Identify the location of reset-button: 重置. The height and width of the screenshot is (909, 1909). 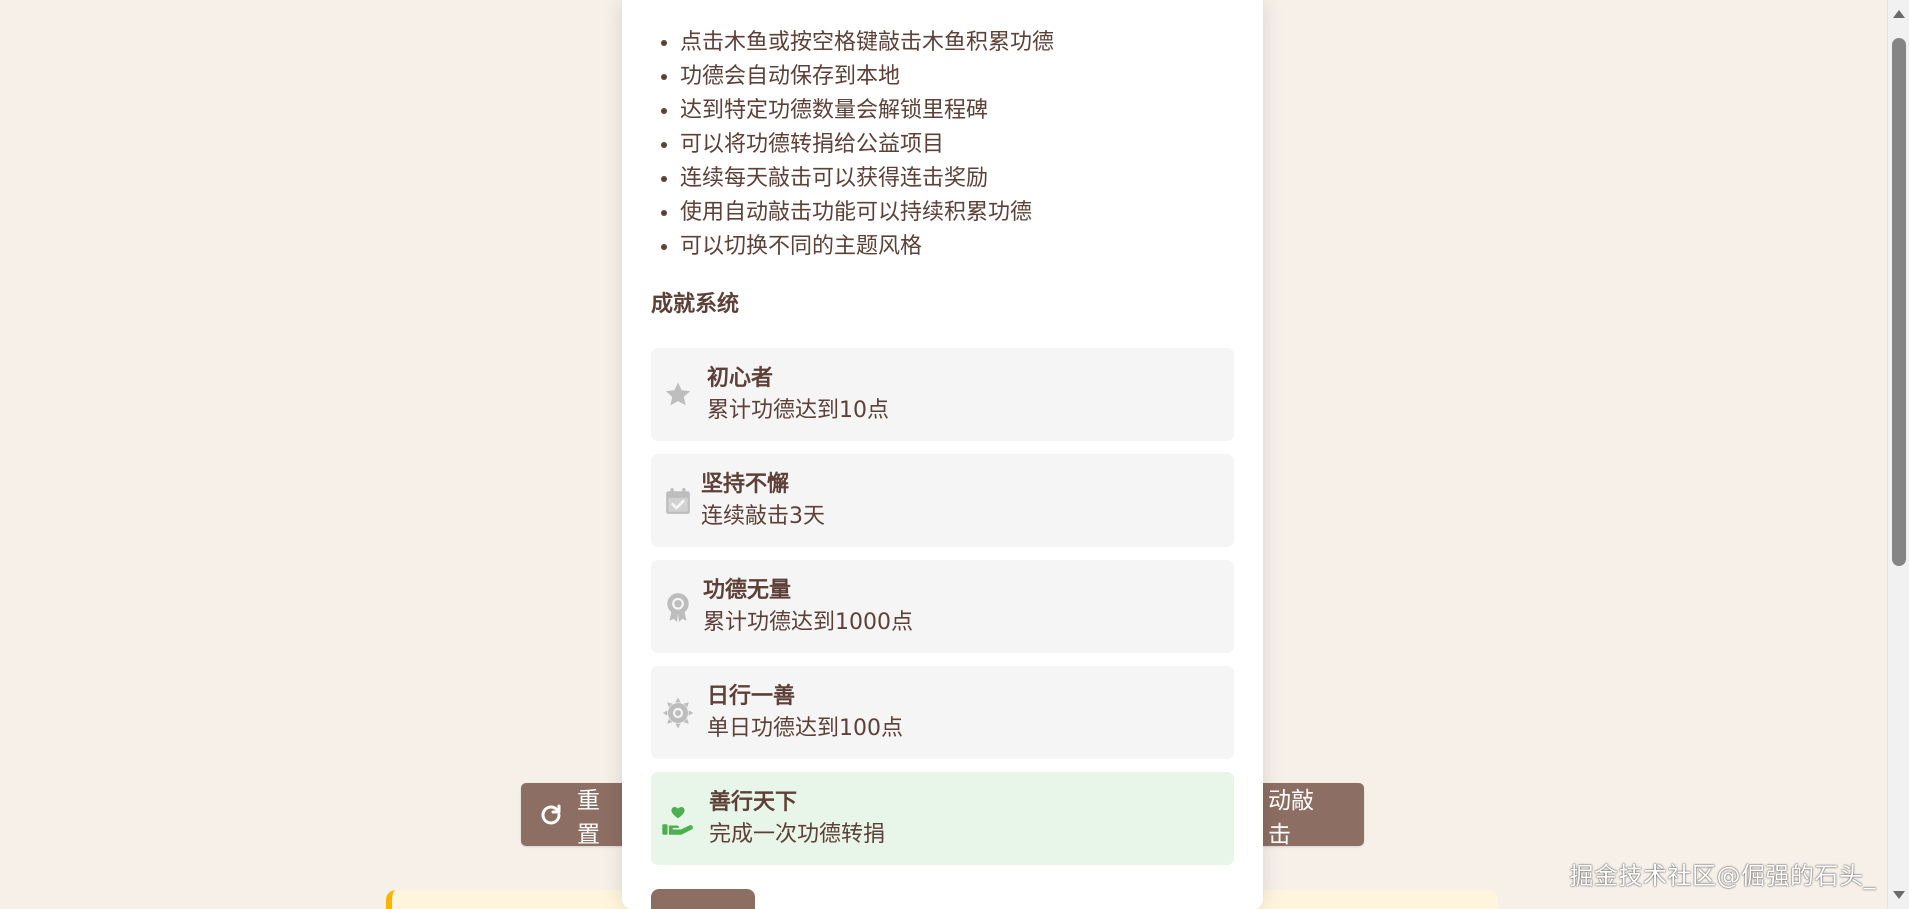
(576, 815).